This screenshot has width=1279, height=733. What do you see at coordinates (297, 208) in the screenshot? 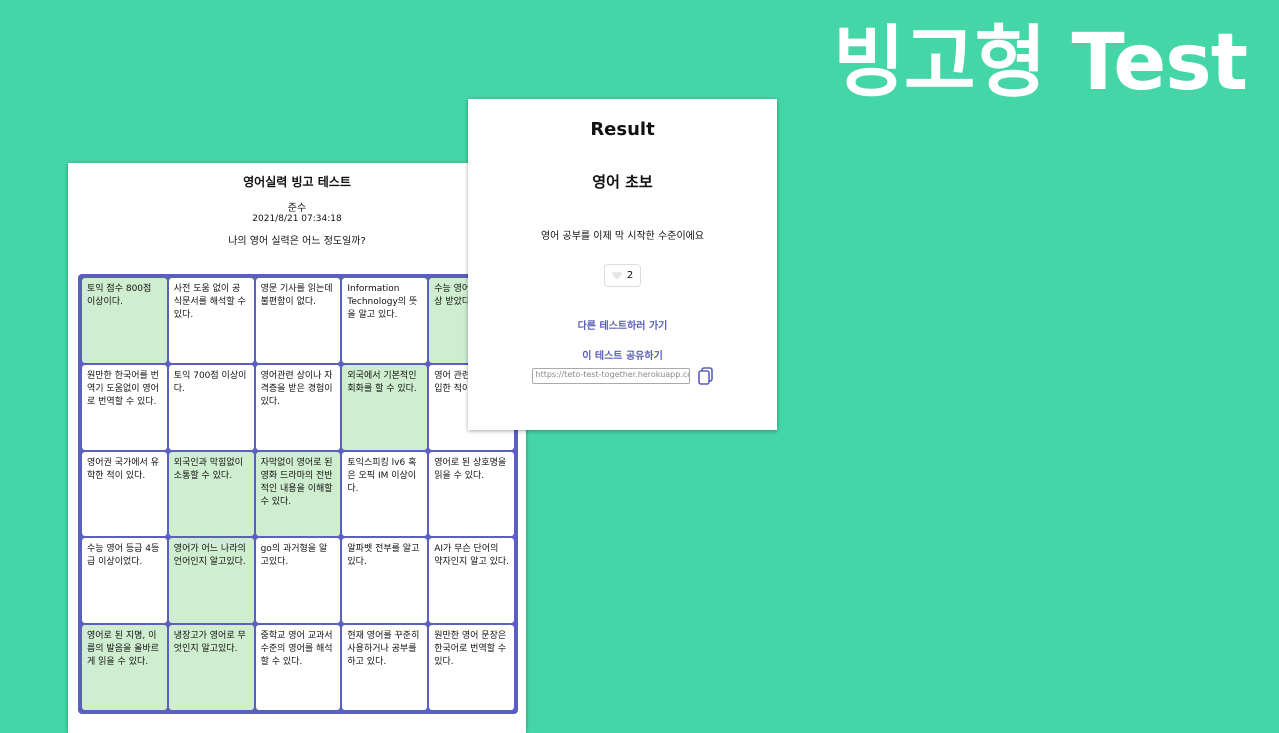
I see `bingo-user-name: 준수` at bounding box center [297, 208].